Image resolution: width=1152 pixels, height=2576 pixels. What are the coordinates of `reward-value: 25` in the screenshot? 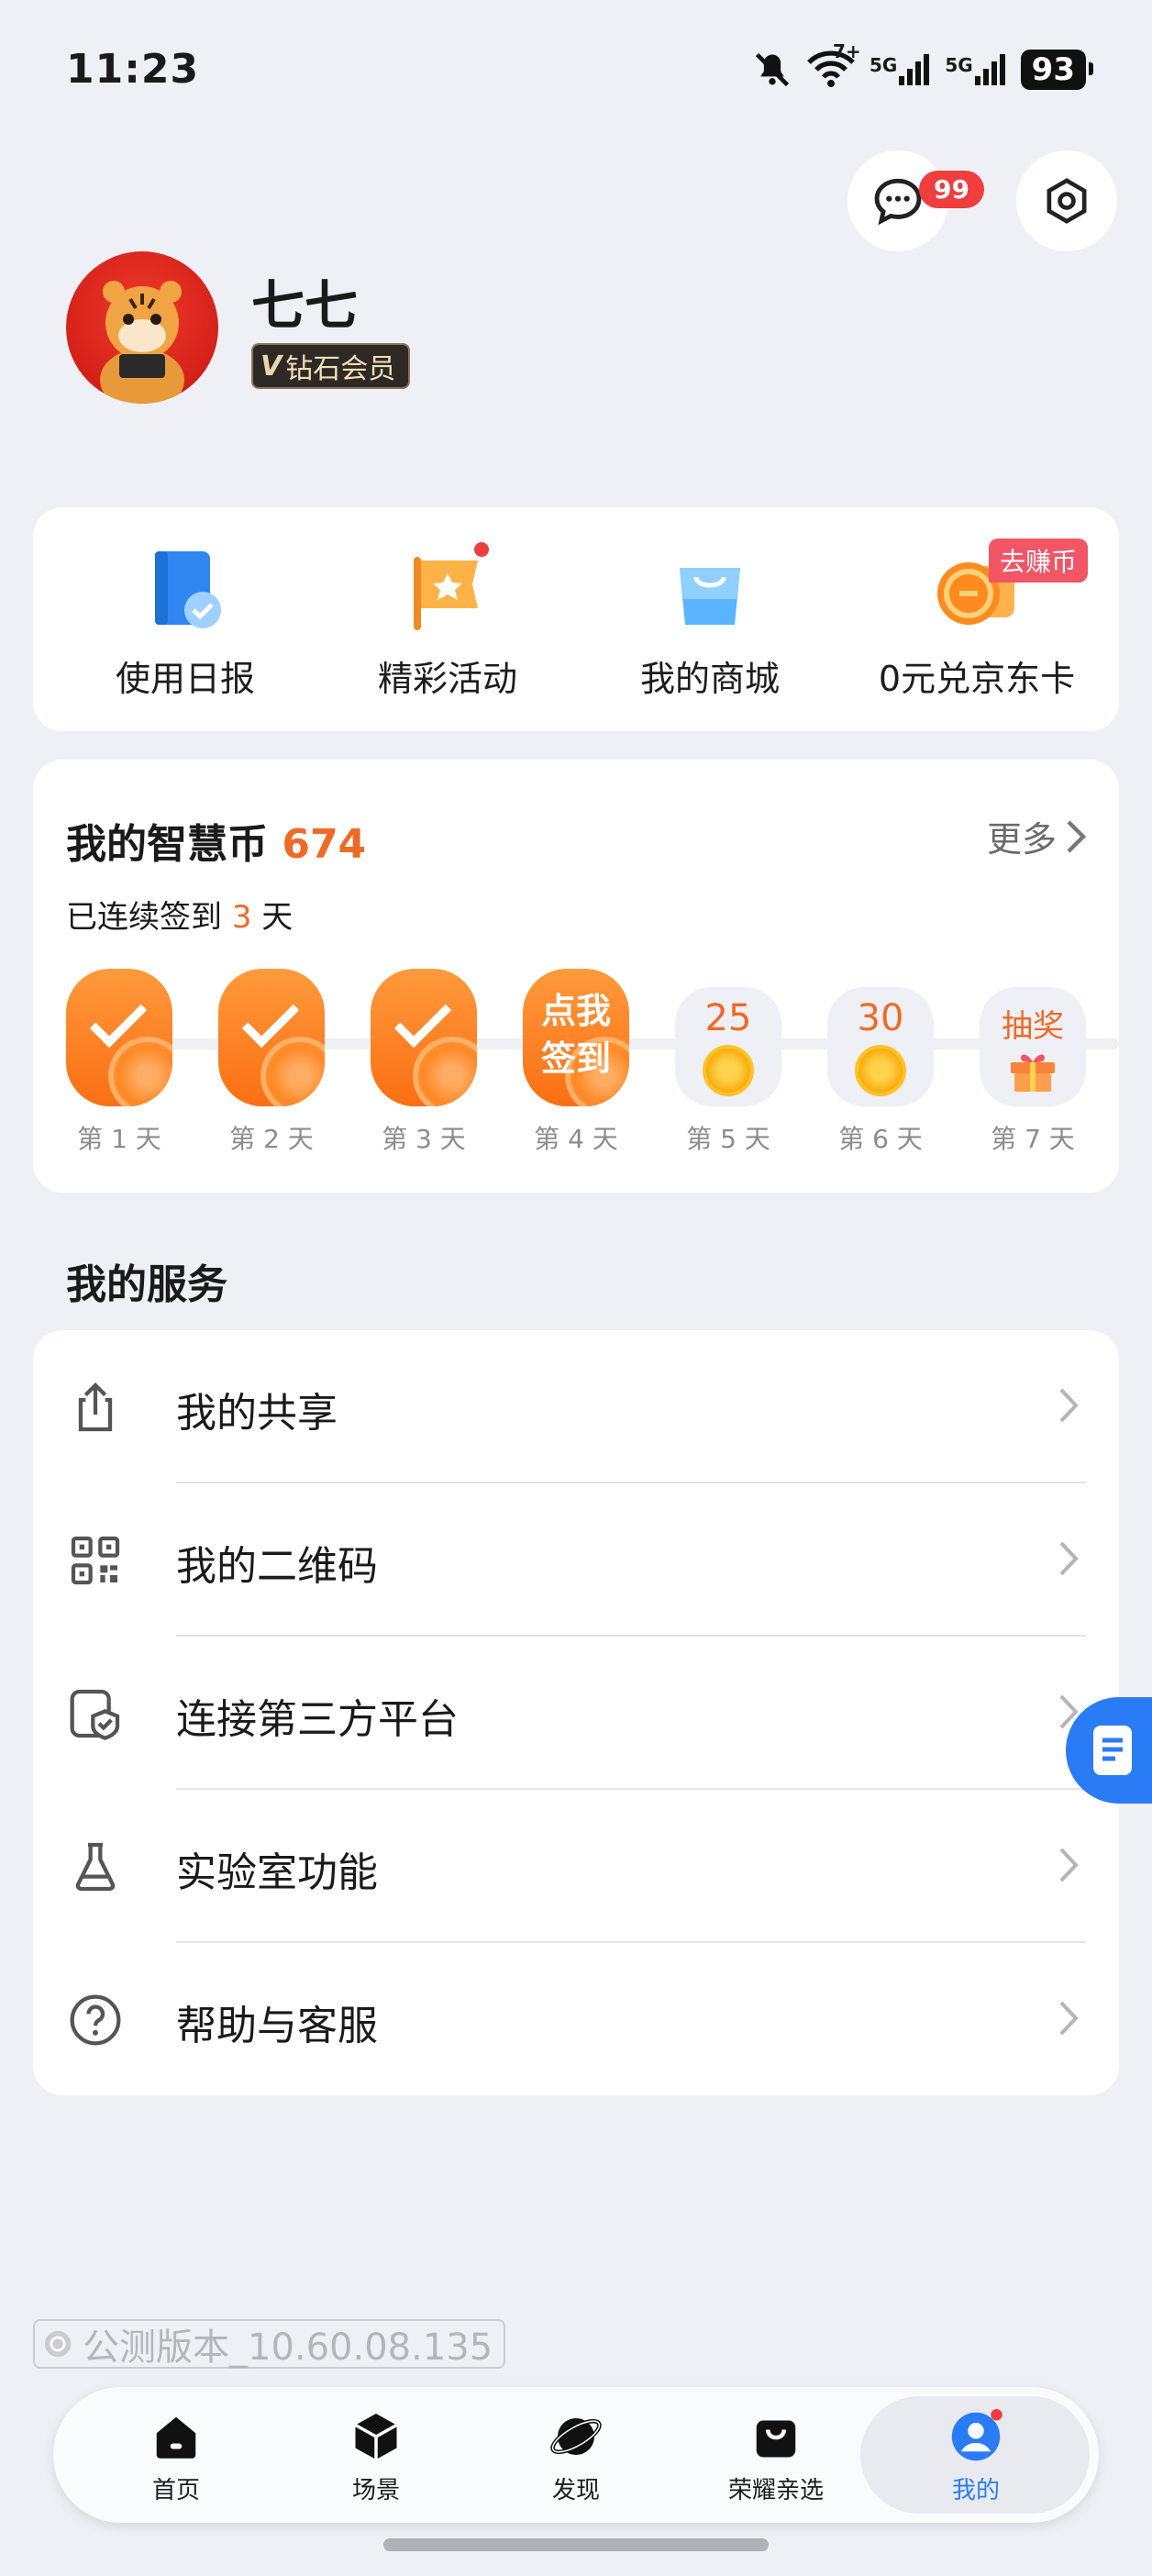 It's located at (728, 1018).